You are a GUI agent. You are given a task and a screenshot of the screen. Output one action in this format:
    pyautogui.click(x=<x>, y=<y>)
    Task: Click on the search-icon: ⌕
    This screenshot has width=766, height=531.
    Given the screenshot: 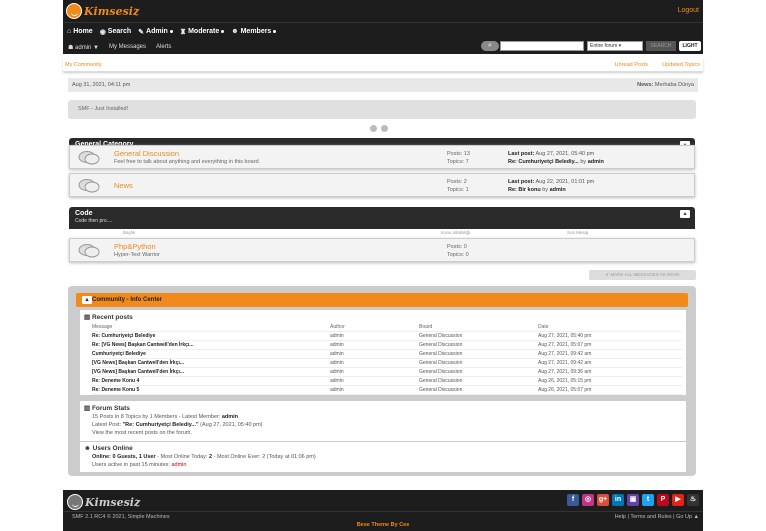 What is the action you would take?
    pyautogui.click(x=490, y=46)
    